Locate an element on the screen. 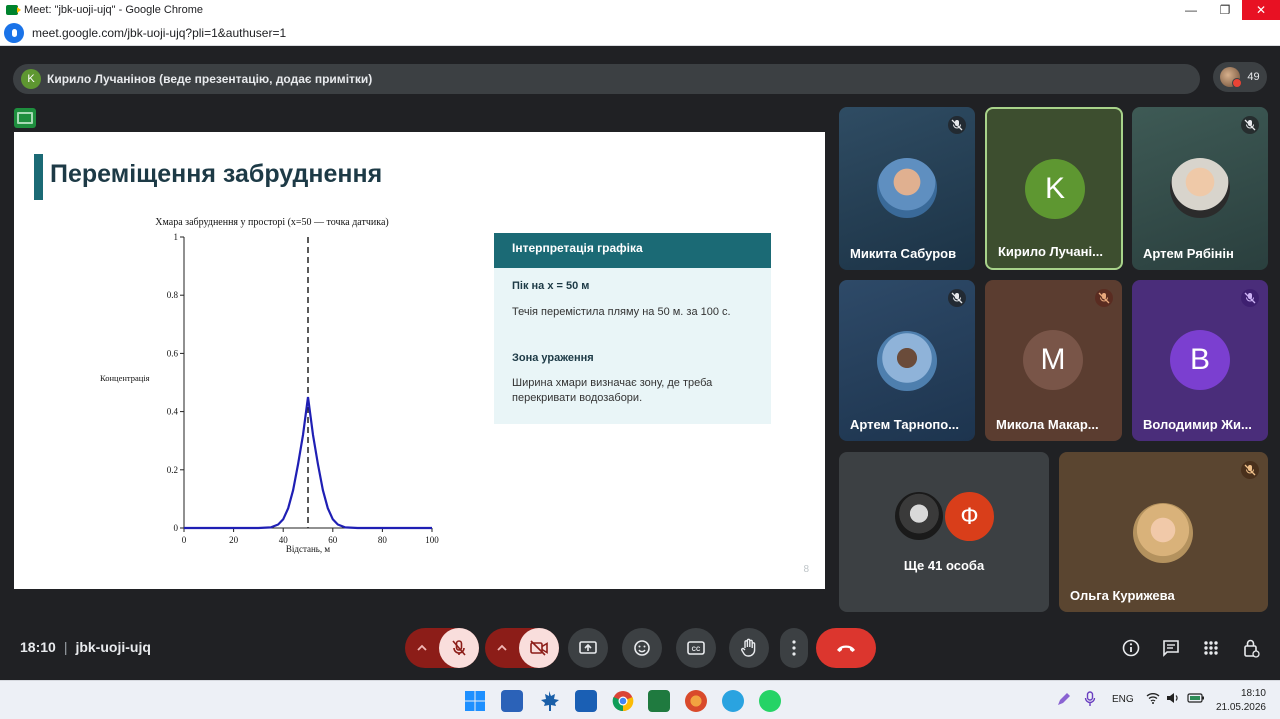 This screenshot has width=1280, height=719. app-icon is located at coordinates (696, 701).